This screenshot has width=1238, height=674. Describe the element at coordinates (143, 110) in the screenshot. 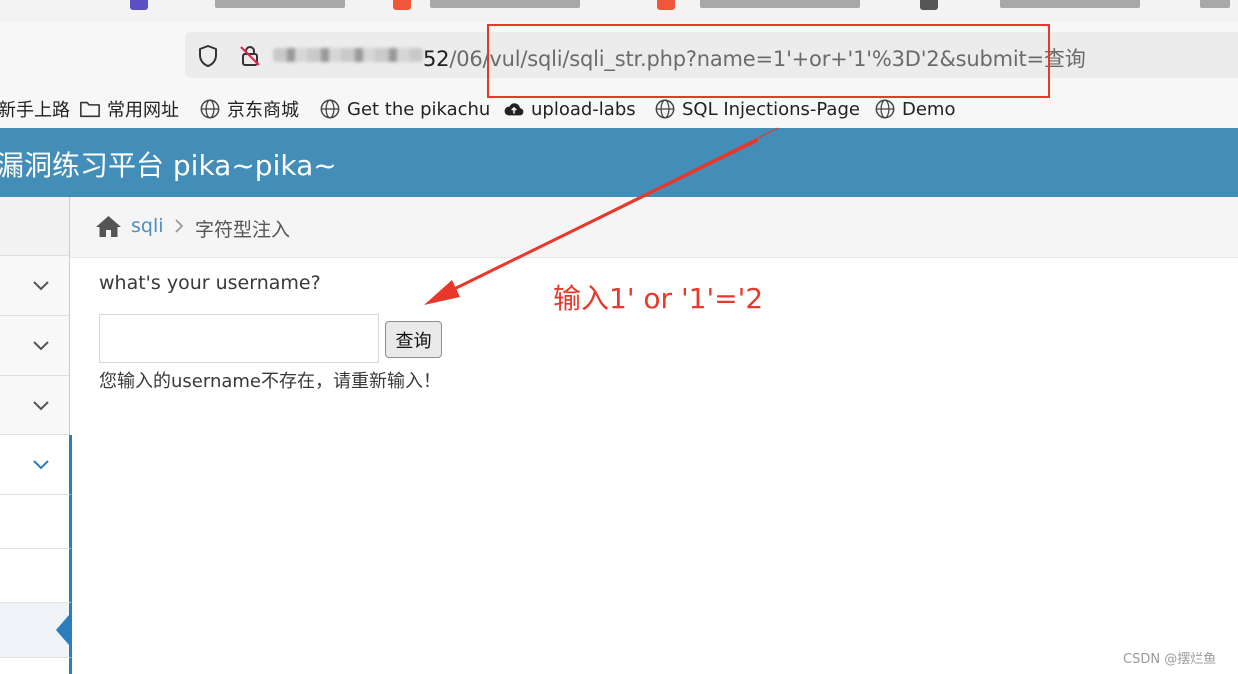

I see `bookmark-label: 常用网址` at that location.